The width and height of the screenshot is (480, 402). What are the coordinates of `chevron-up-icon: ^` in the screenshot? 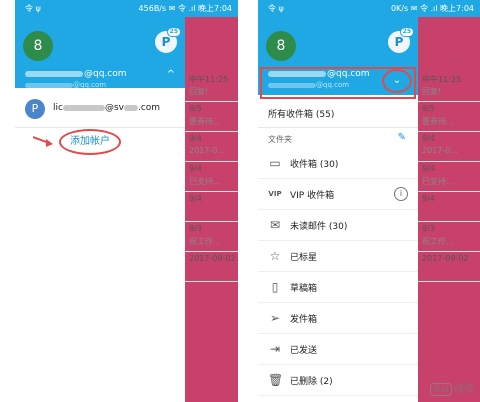 It's located at (171, 74).